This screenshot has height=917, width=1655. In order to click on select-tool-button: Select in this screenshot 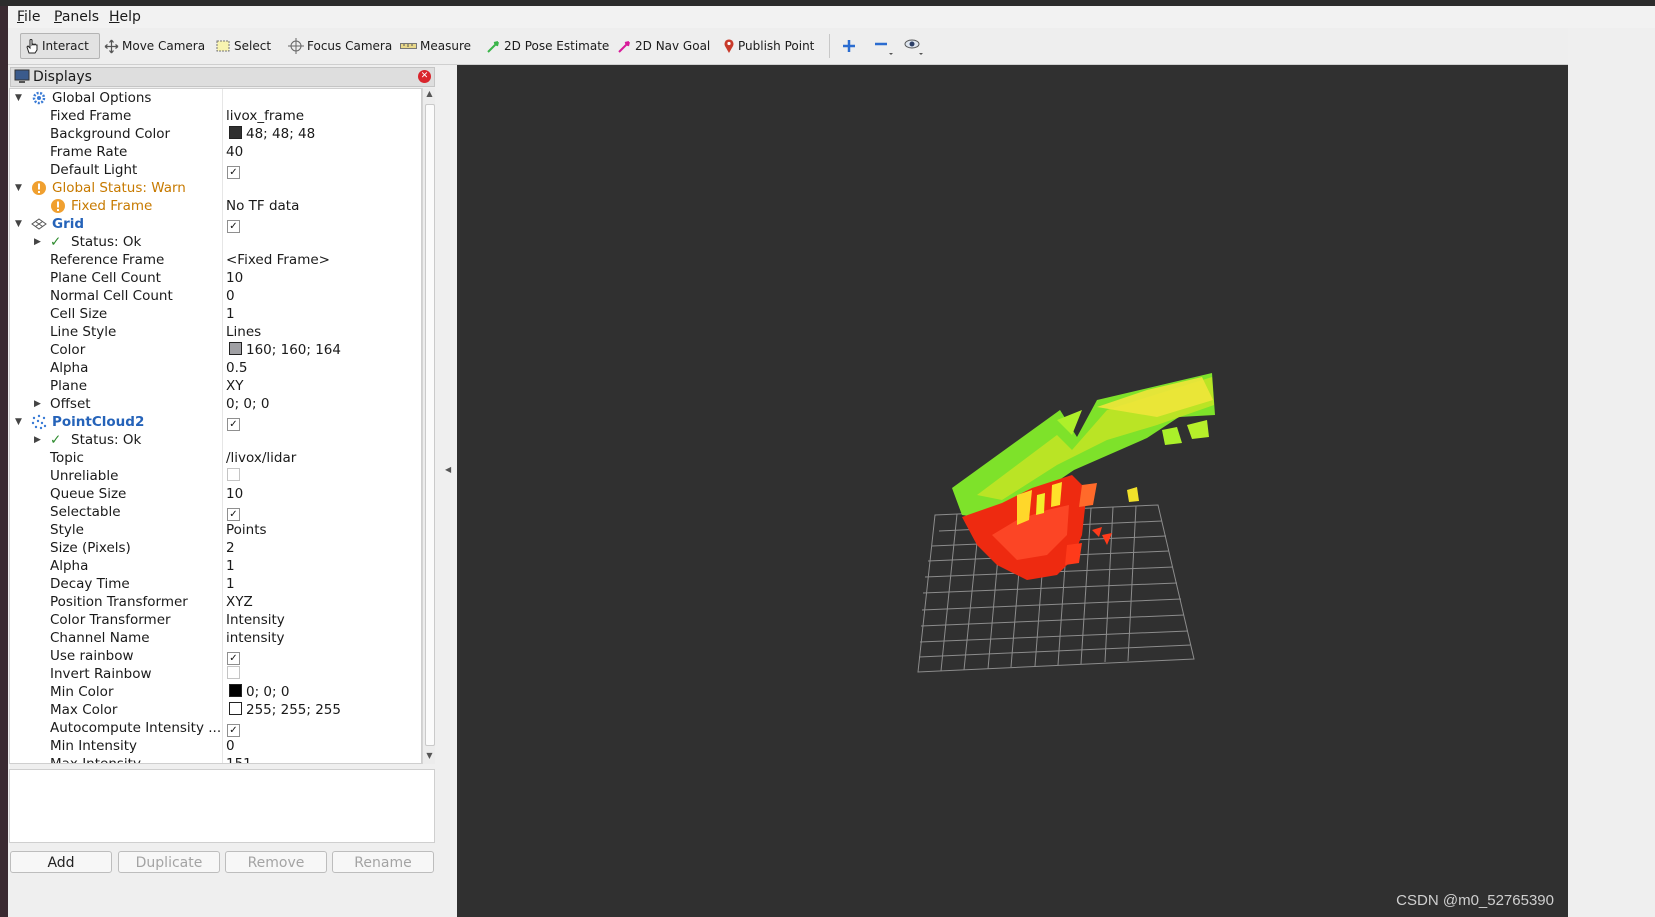, I will do `click(243, 46)`.